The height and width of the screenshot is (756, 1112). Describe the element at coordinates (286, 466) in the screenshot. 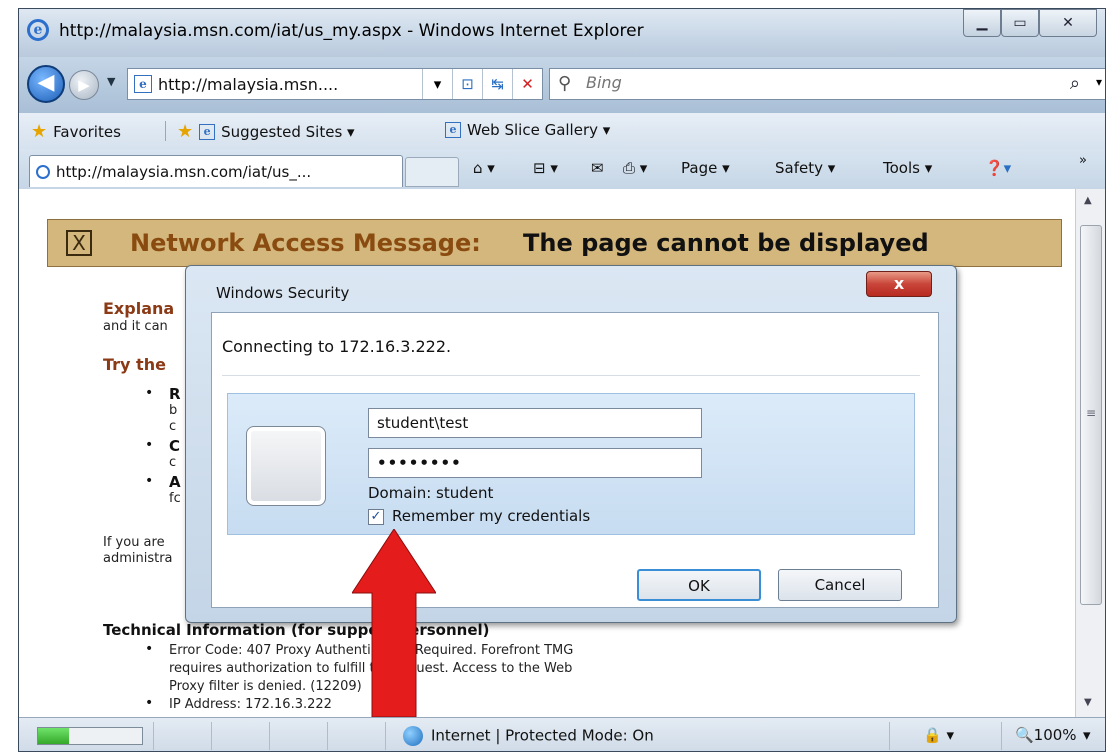

I see `user-picture` at that location.